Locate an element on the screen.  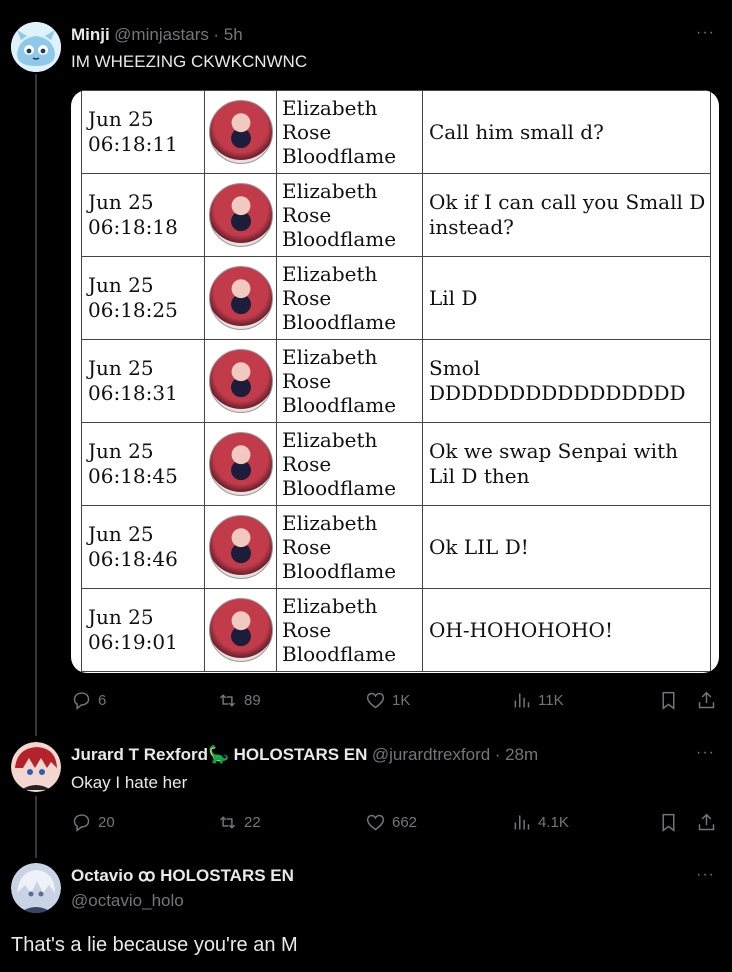
thread-connector is located at coordinates (36, 827).